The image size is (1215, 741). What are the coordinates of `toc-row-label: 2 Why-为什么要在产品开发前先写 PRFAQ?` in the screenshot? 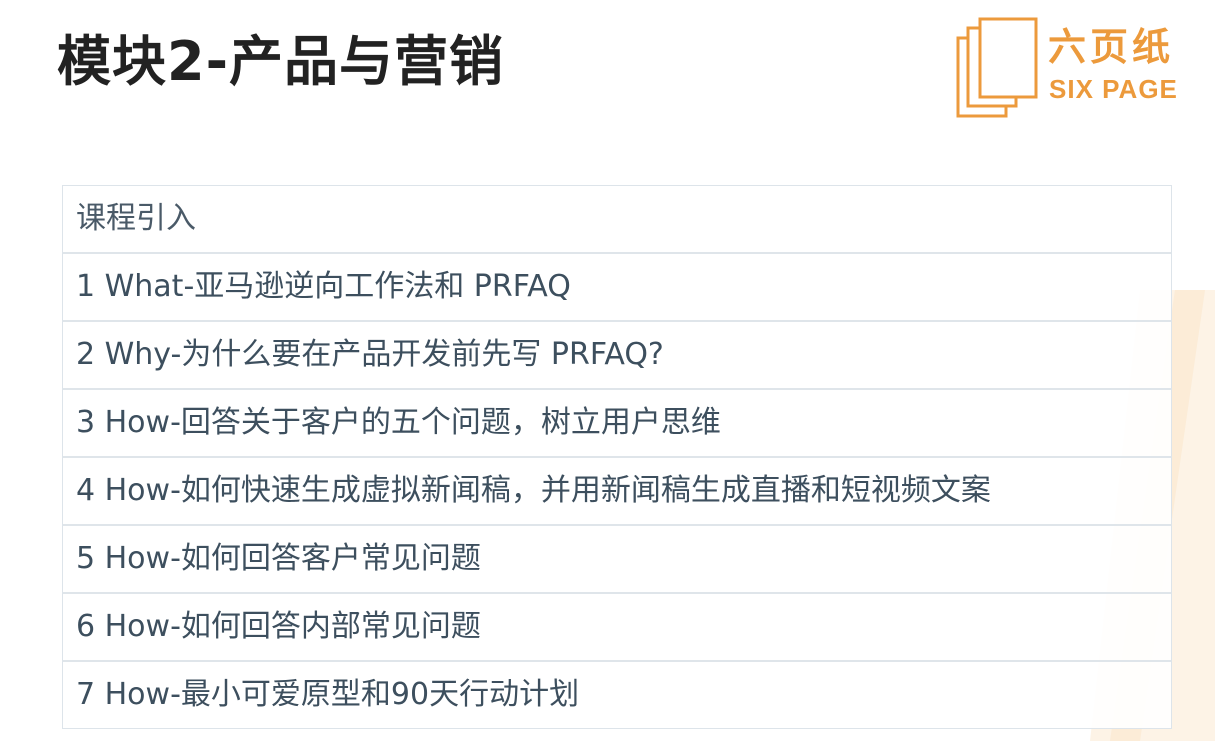 It's located at (370, 354).